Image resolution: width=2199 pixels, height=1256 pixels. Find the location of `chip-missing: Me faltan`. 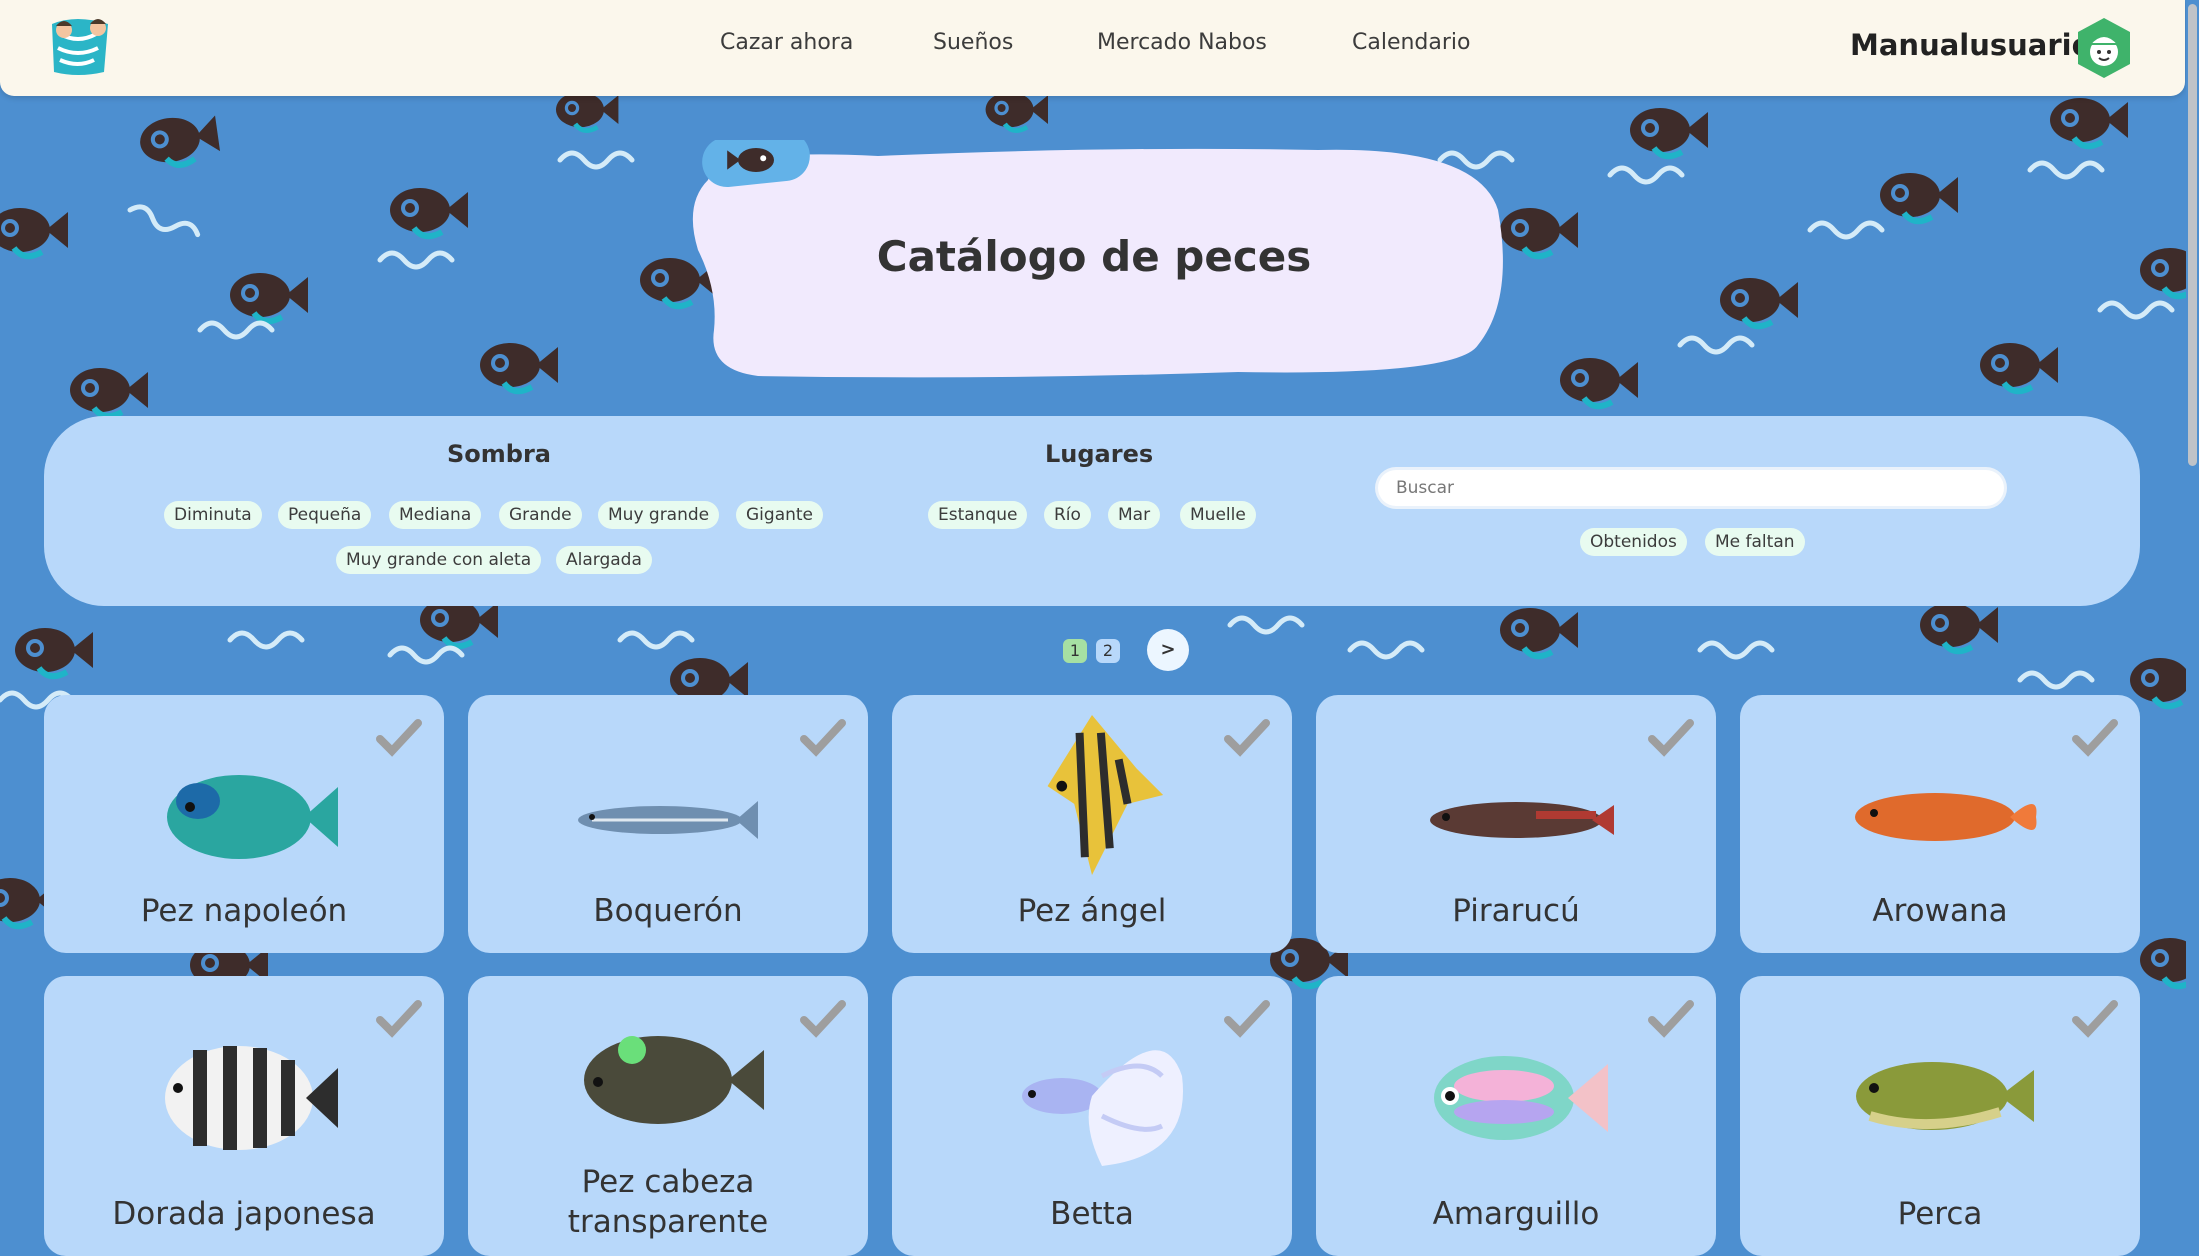

chip-missing: Me faltan is located at coordinates (1755, 542).